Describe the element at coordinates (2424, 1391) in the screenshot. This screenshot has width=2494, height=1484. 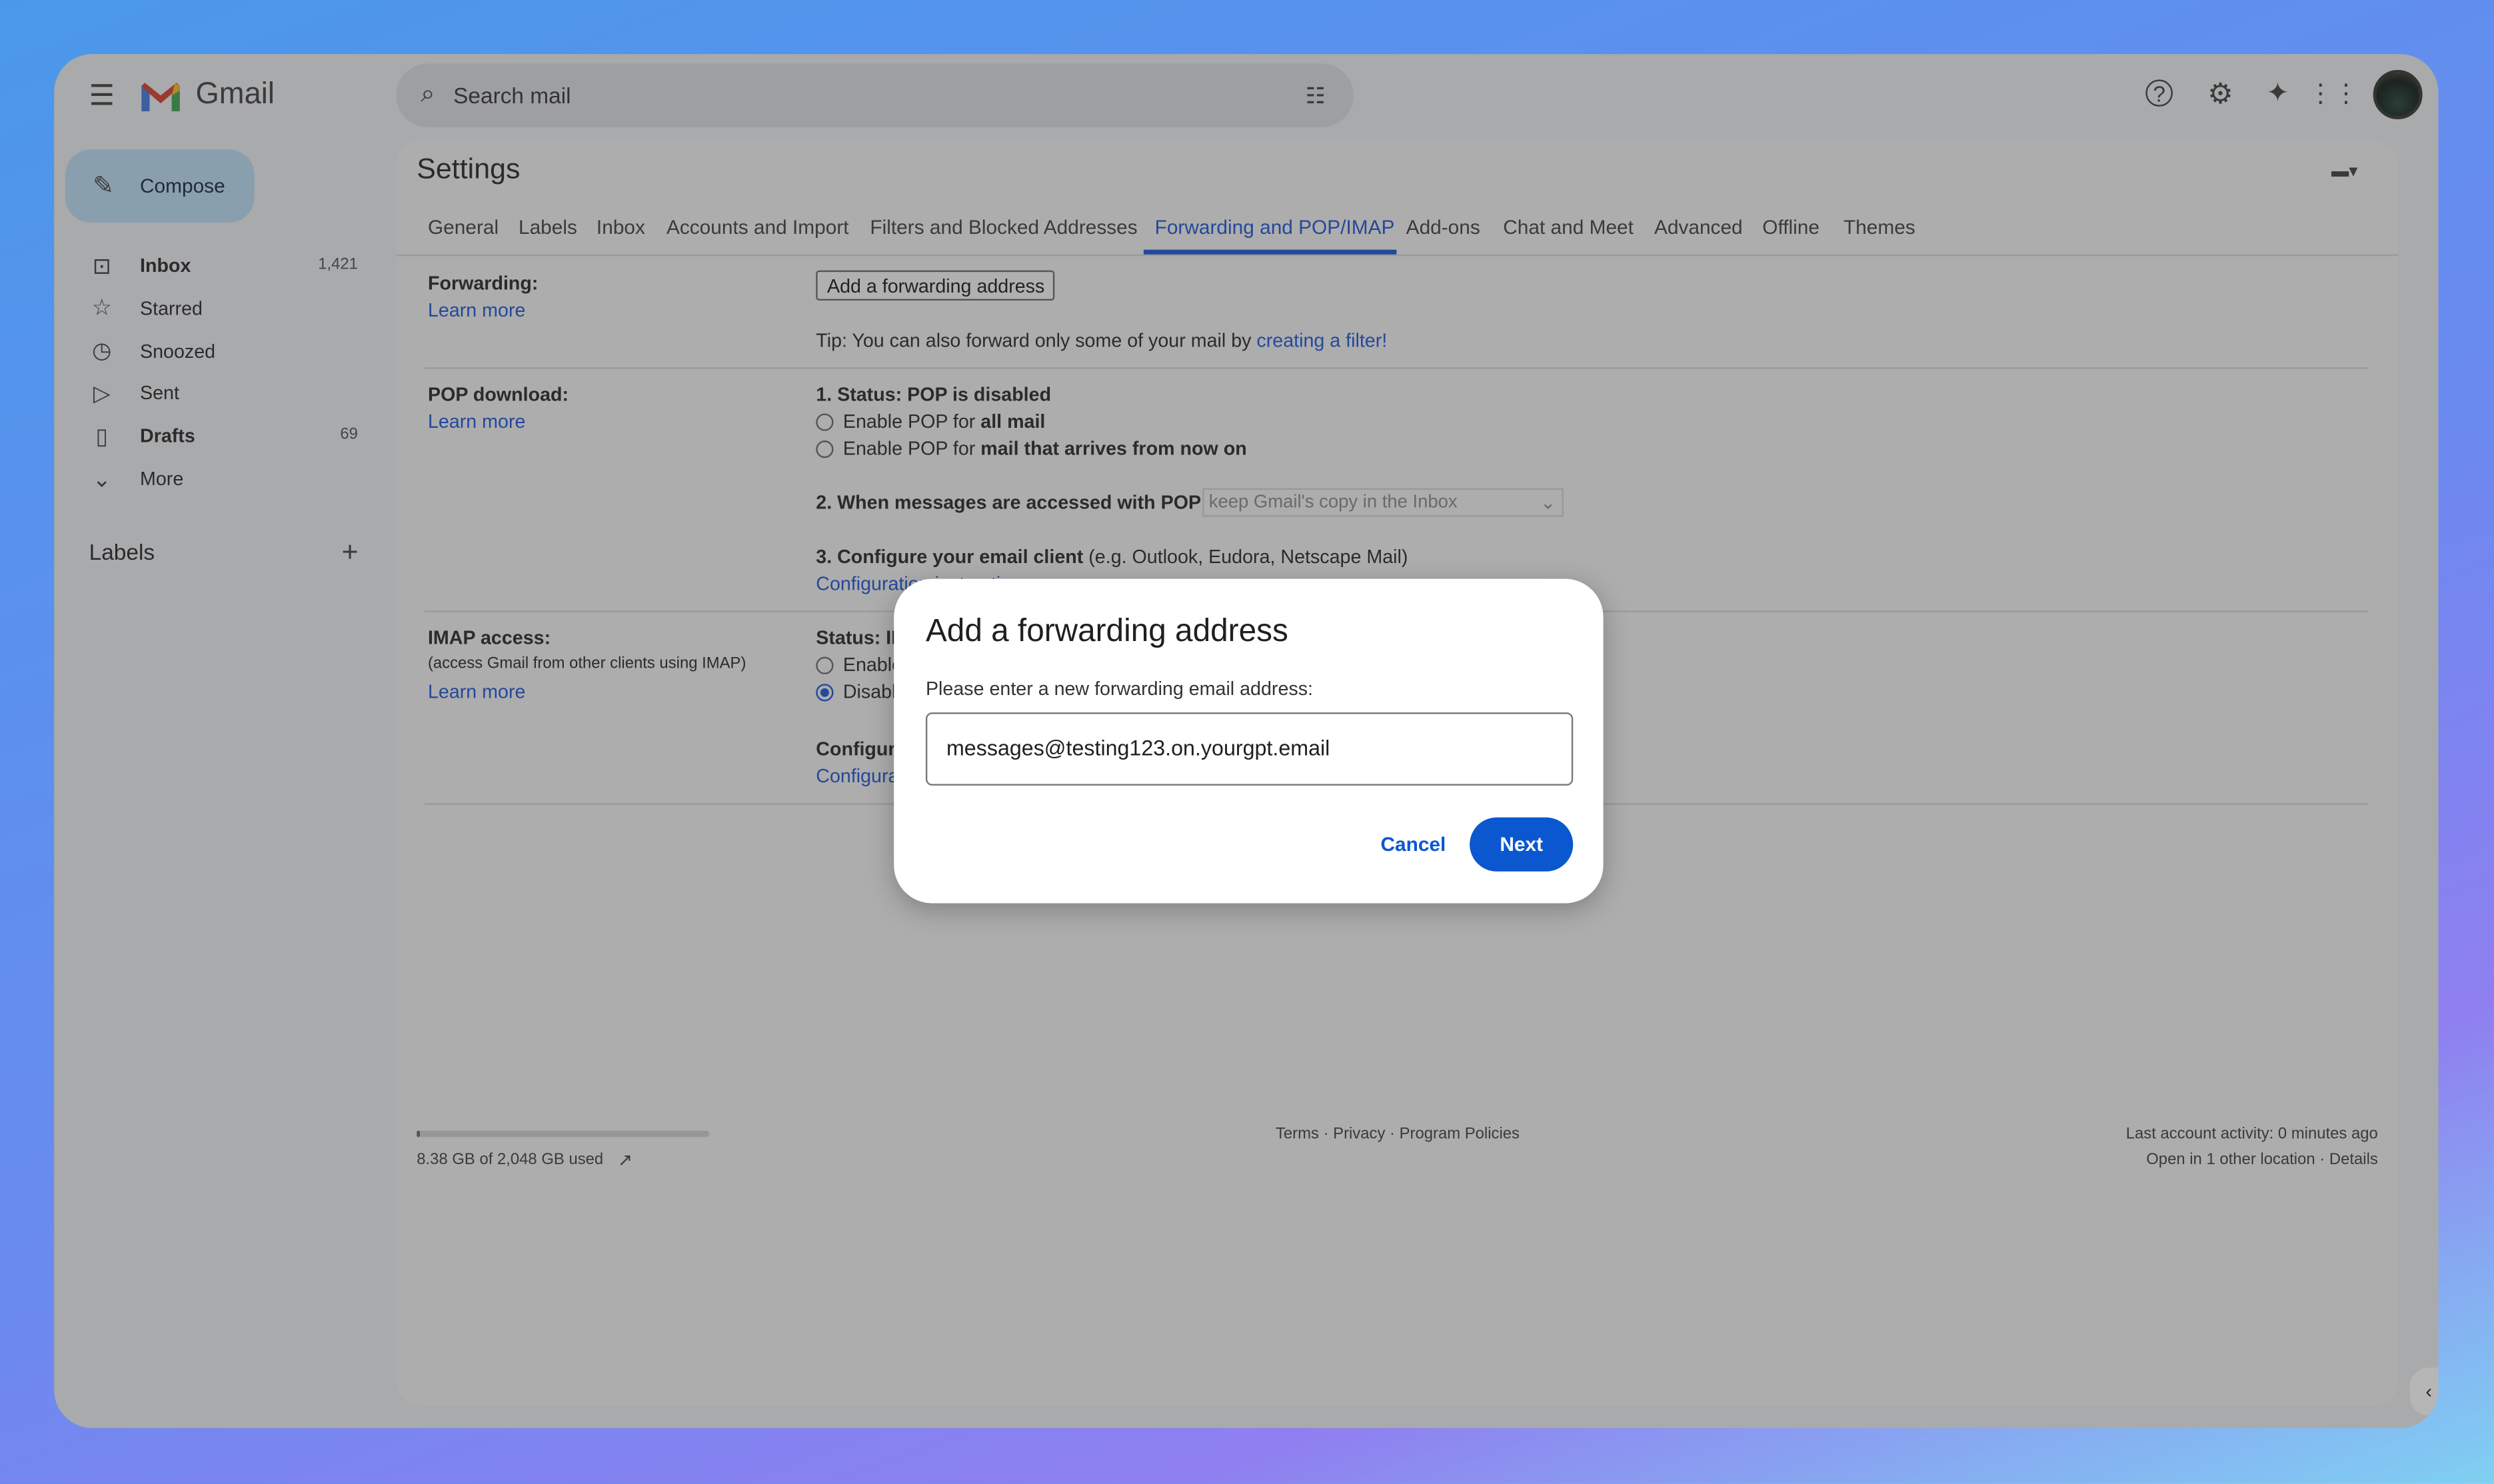
I see `collapse-panel-button: ‹` at that location.